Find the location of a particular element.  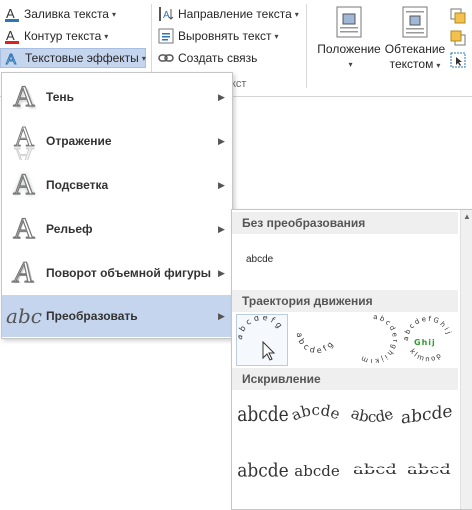

warp-wave-option: abcde is located at coordinates (317, 471).